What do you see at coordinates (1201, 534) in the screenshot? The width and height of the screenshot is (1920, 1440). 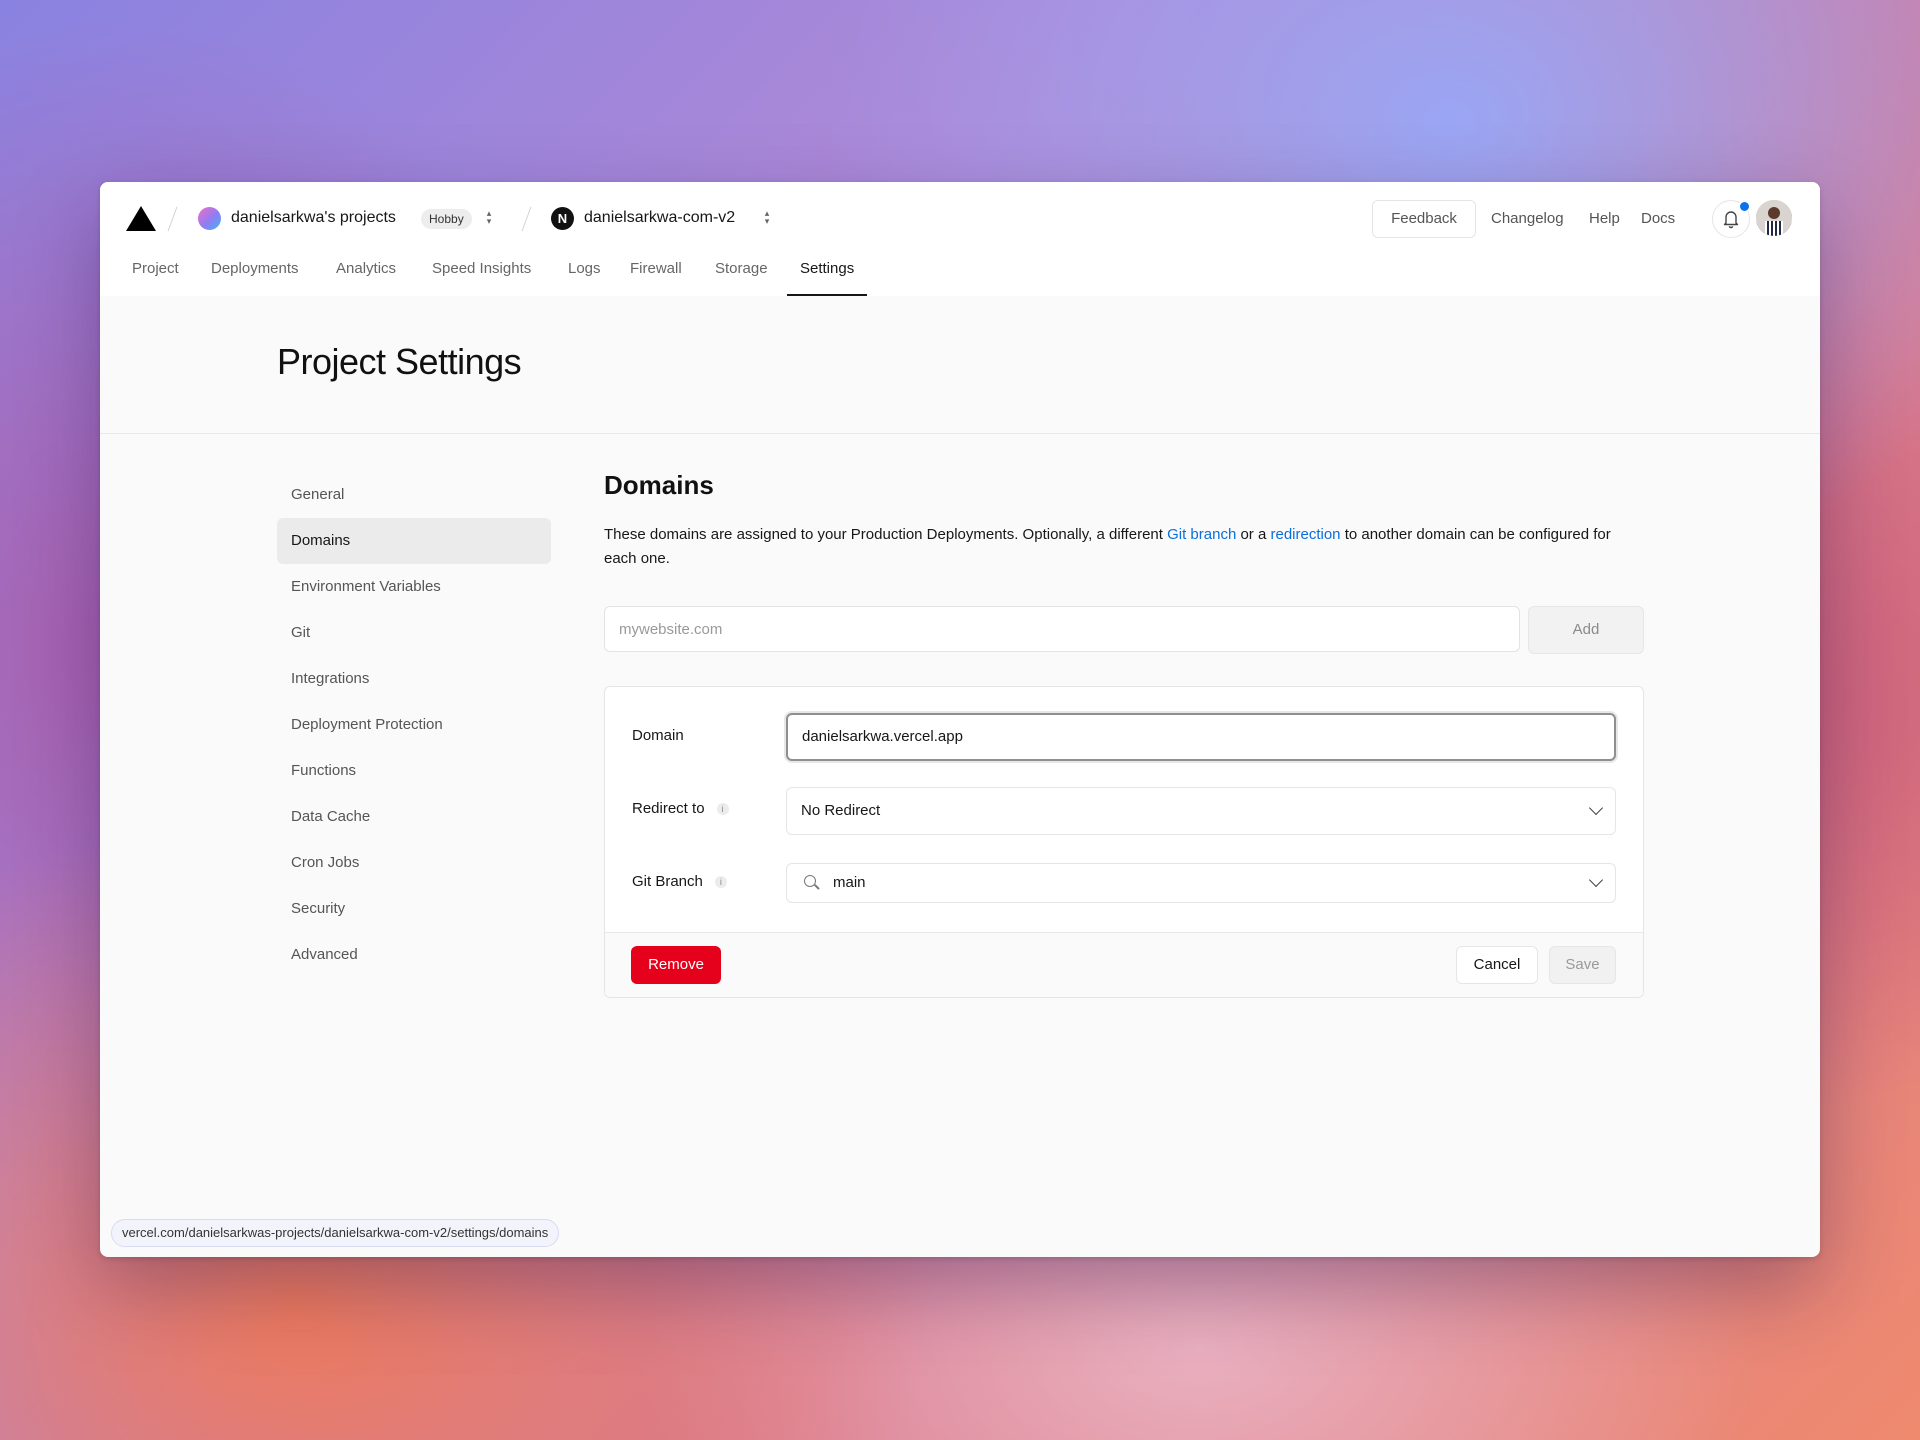 I see `git-branch-link: Git branch` at bounding box center [1201, 534].